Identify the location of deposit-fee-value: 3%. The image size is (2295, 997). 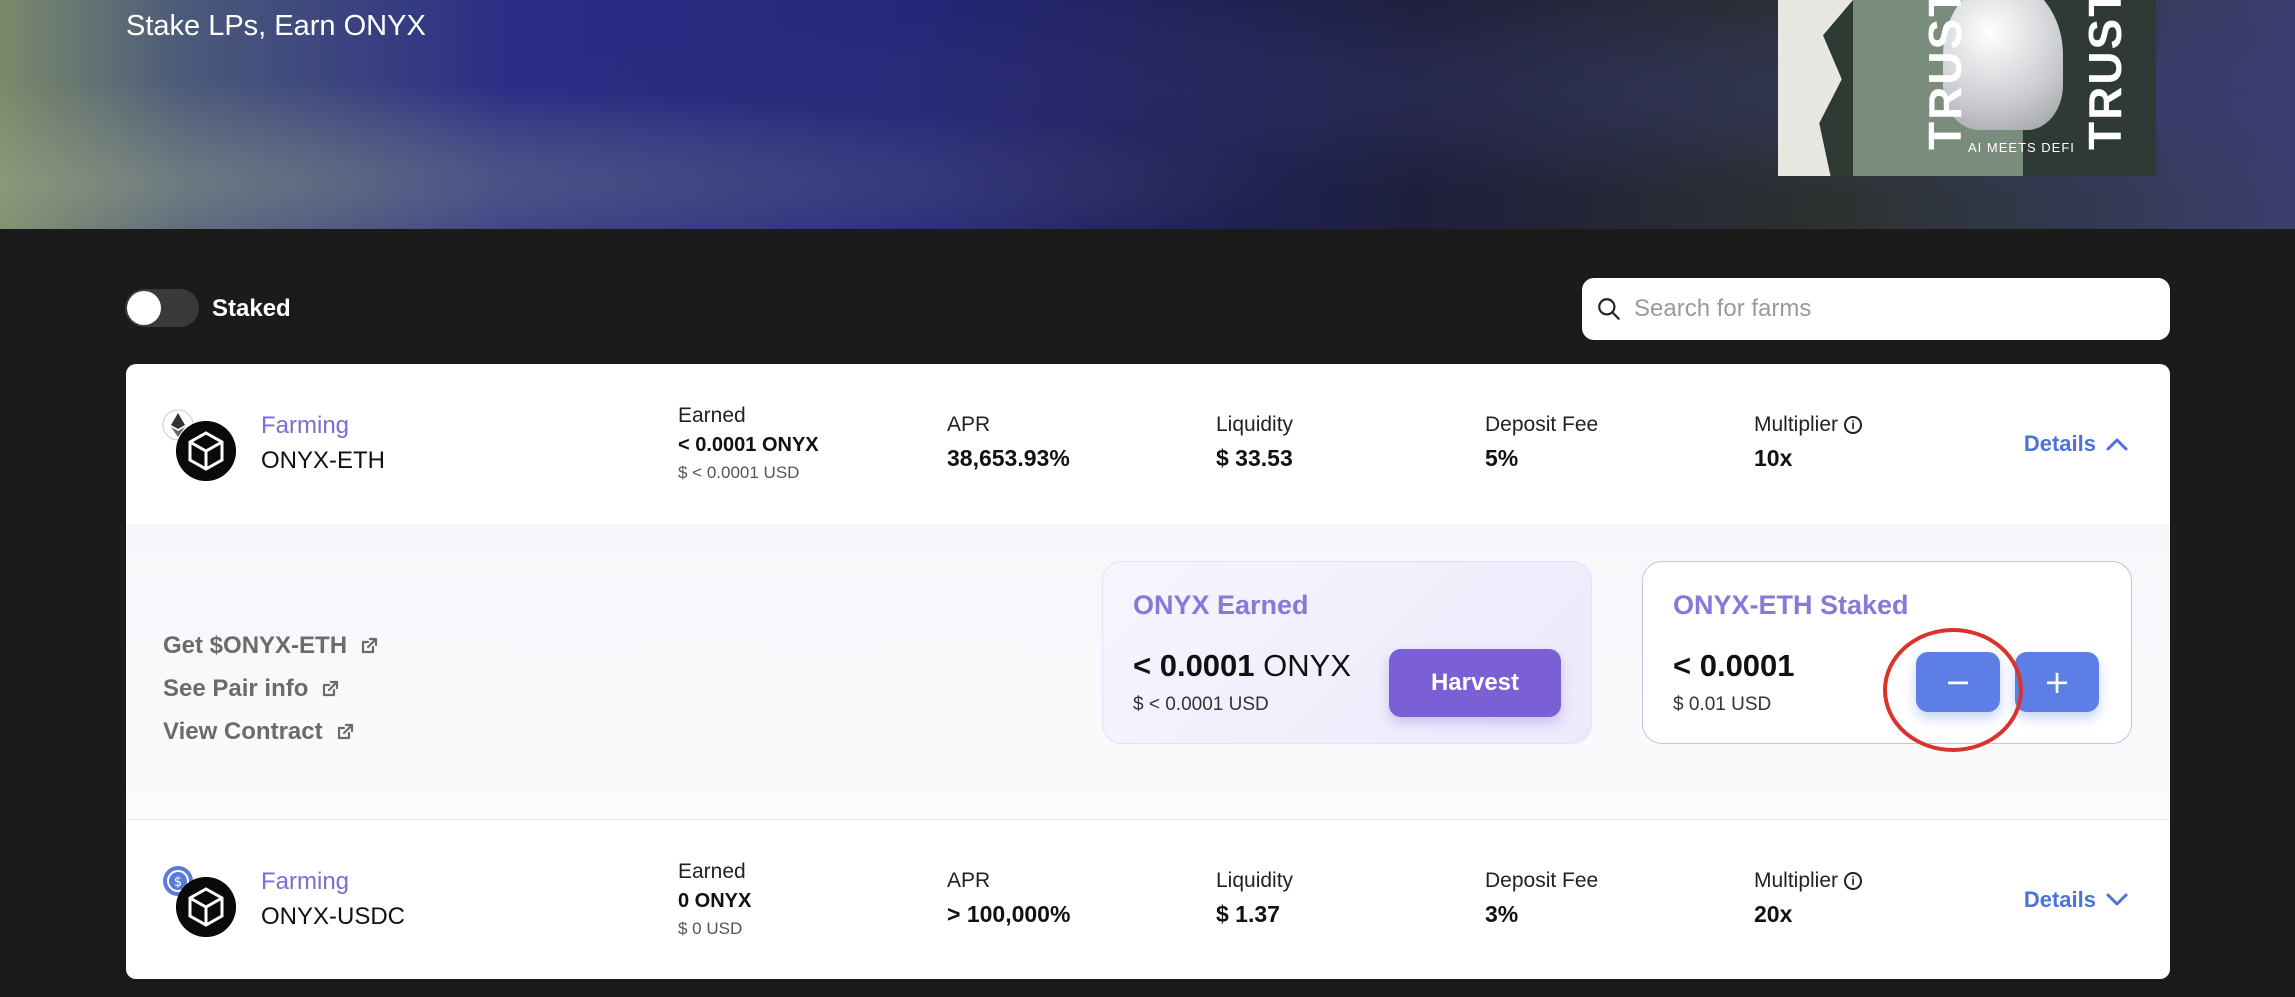
(1502, 914).